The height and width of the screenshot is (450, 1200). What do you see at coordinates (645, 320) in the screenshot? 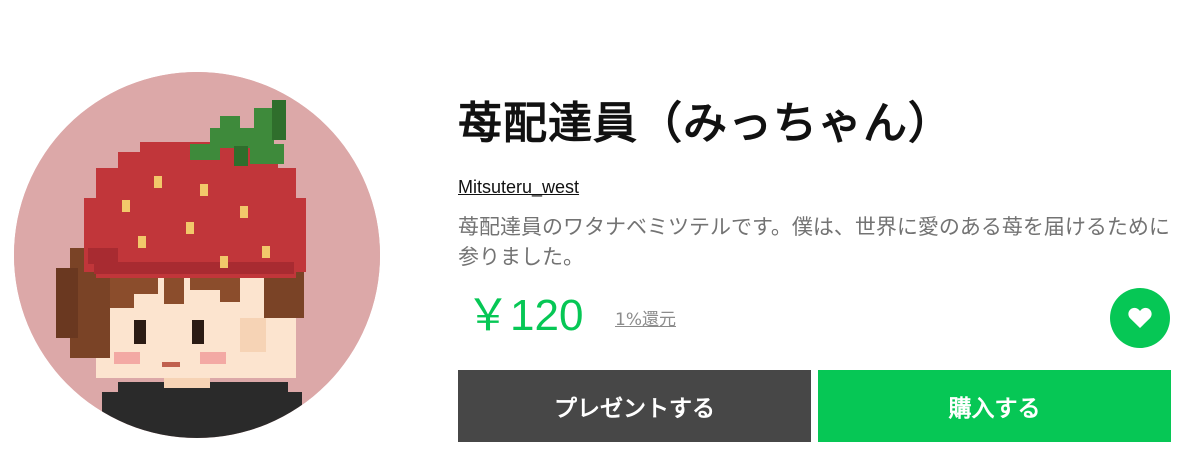
I see `cashback-link: 1%還元` at bounding box center [645, 320].